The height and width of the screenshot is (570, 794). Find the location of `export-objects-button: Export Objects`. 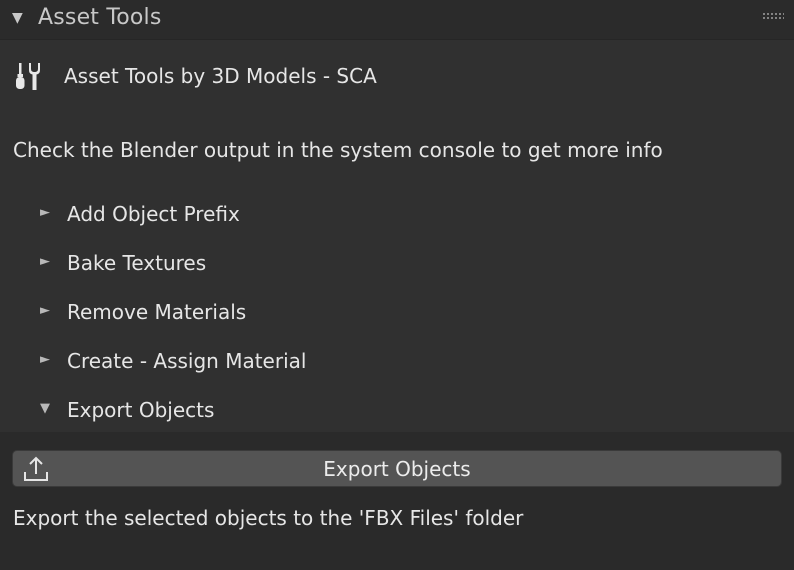

export-objects-button: Export Objects is located at coordinates (397, 468).